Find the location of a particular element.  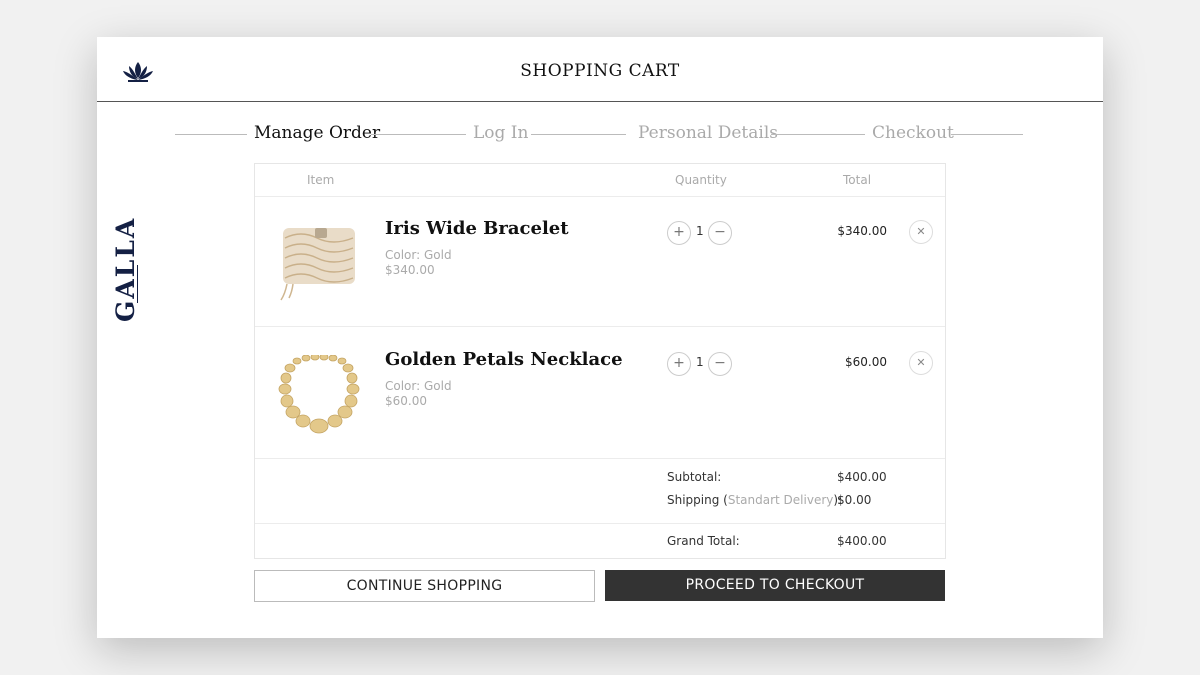

grand-total-label: Grand Total: is located at coordinates (703, 541).